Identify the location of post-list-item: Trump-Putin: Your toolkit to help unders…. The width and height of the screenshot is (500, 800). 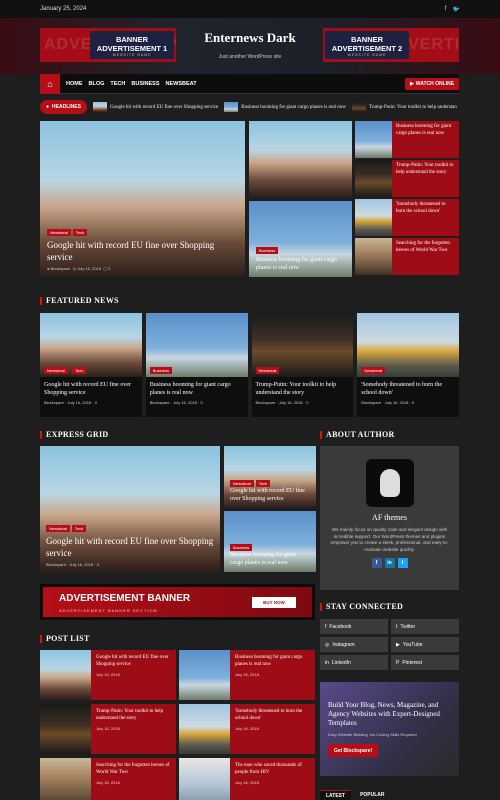
(108, 729).